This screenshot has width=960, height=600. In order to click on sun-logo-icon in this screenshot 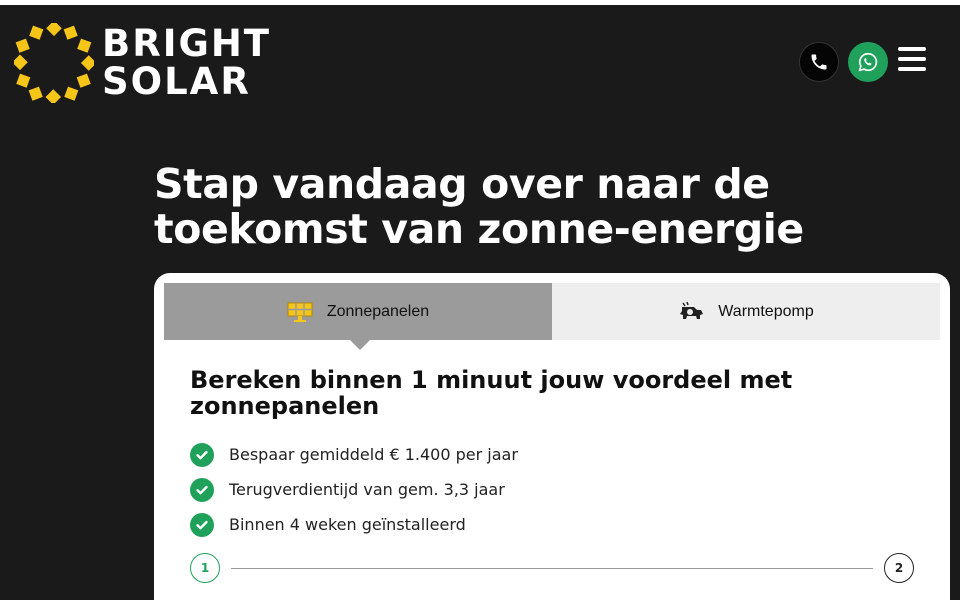, I will do `click(54, 63)`.